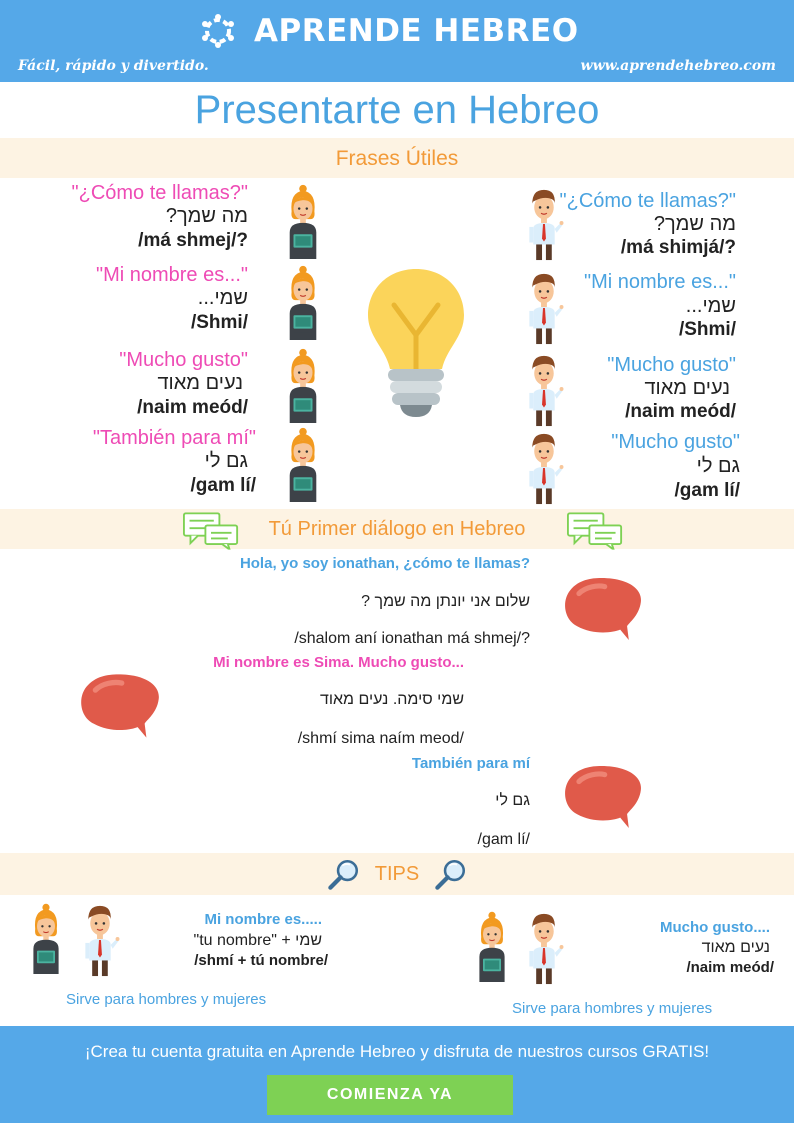  Describe the element at coordinates (384, 563) in the screenshot. I see `dialog-line-es: Hola, yo soy ionathan, ¿cómo te llamas?` at that location.